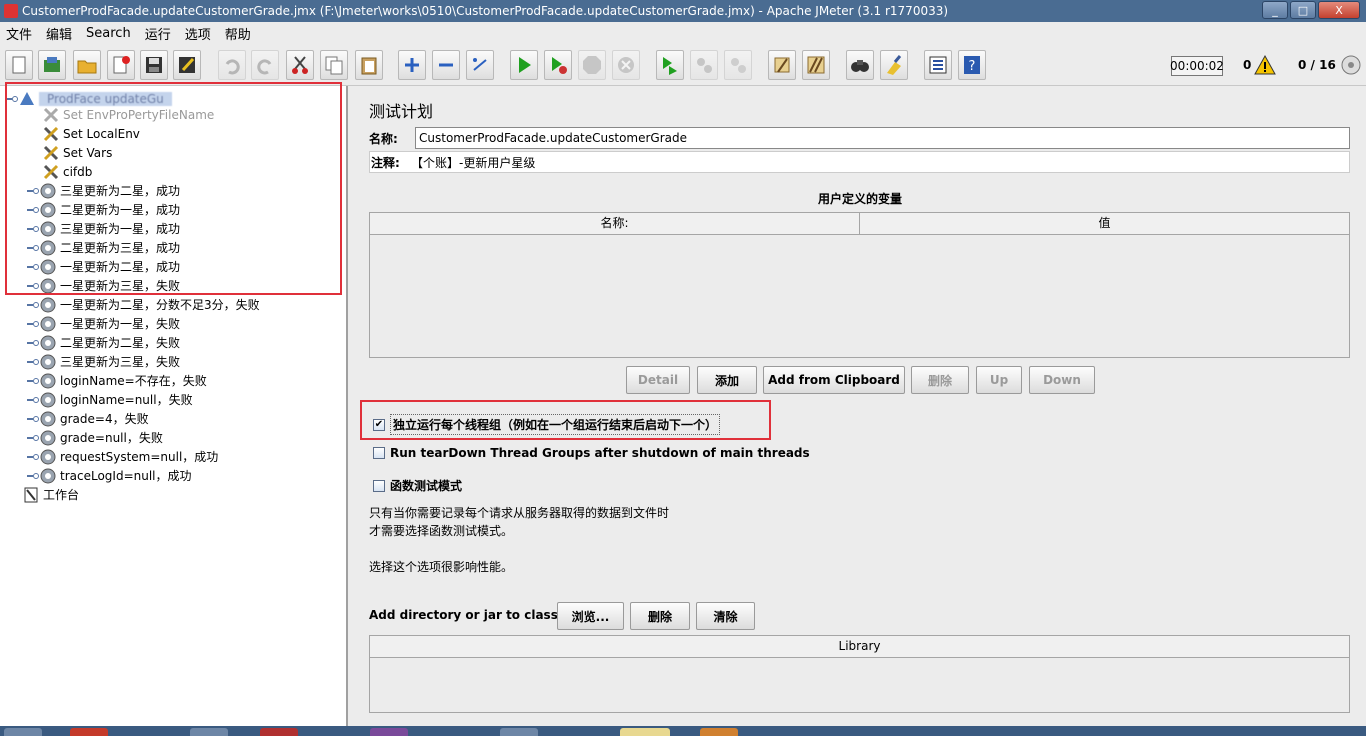 Image resolution: width=1366 pixels, height=736 pixels. Describe the element at coordinates (121, 65) in the screenshot. I see `close-file-icon` at that location.